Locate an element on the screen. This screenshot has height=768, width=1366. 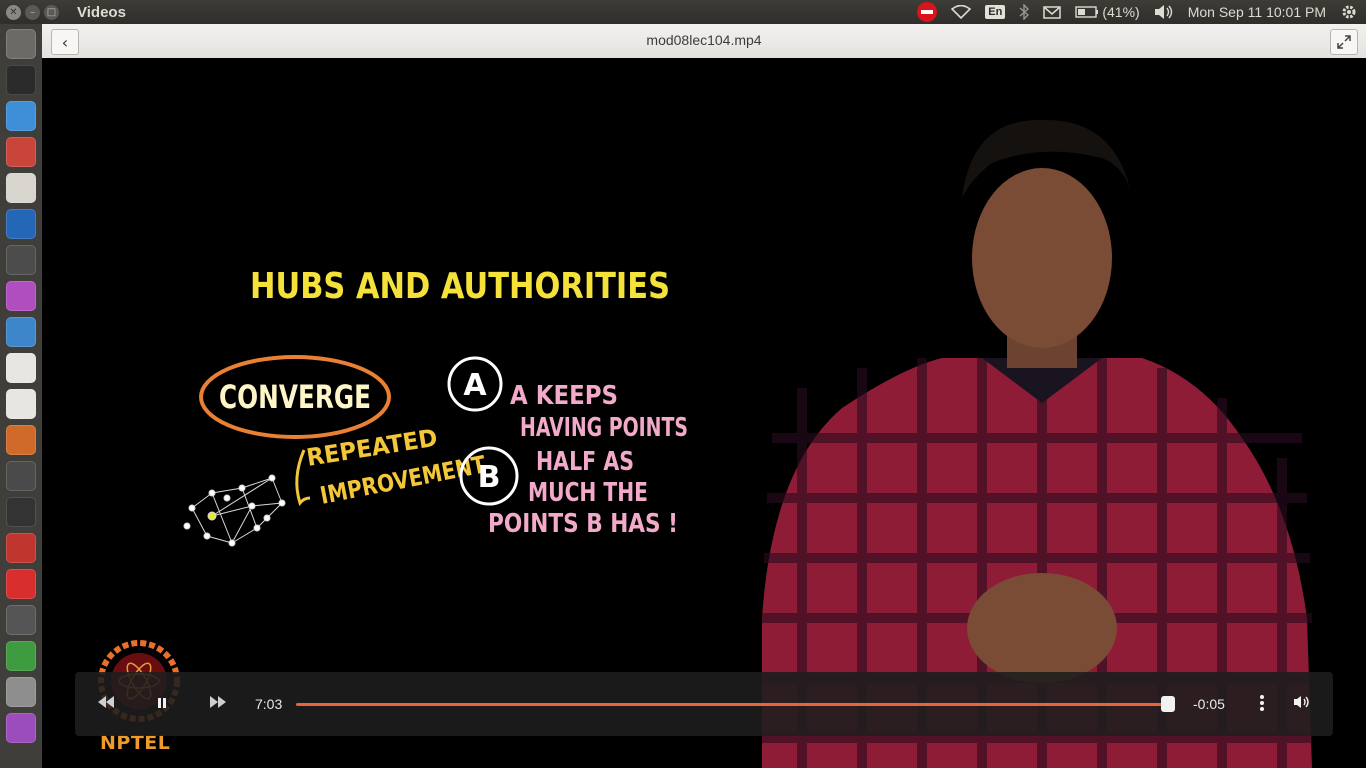
sublime-icon is located at coordinates (21, 476).